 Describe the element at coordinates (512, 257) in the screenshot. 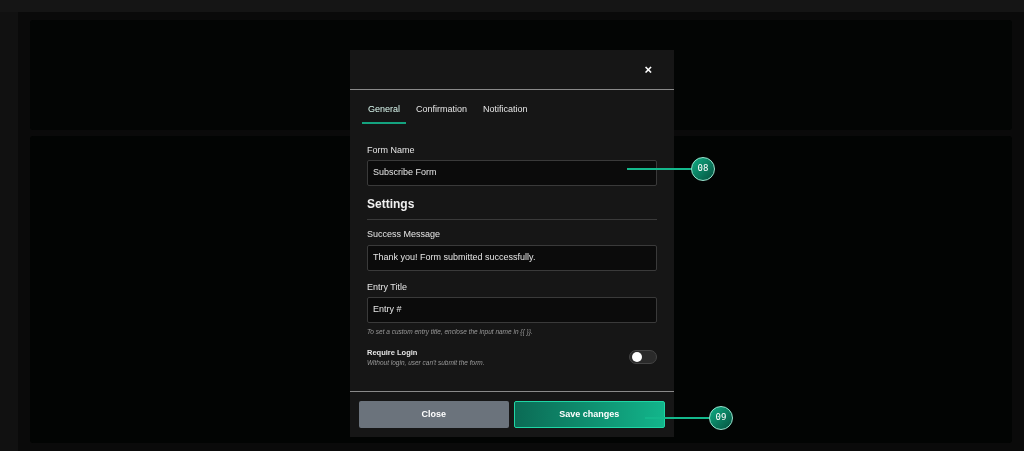

I see `success-message-field: Thank you! Form submitted successfully.` at that location.